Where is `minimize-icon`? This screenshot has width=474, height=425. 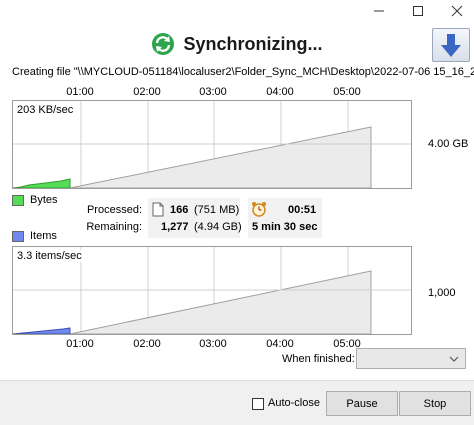 minimize-icon is located at coordinates (379, 11).